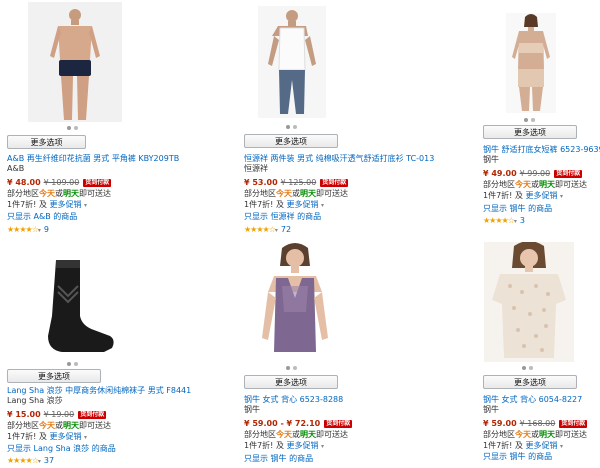  What do you see at coordinates (261, 182) in the screenshot?
I see `price: ¥ 53.00` at bounding box center [261, 182].